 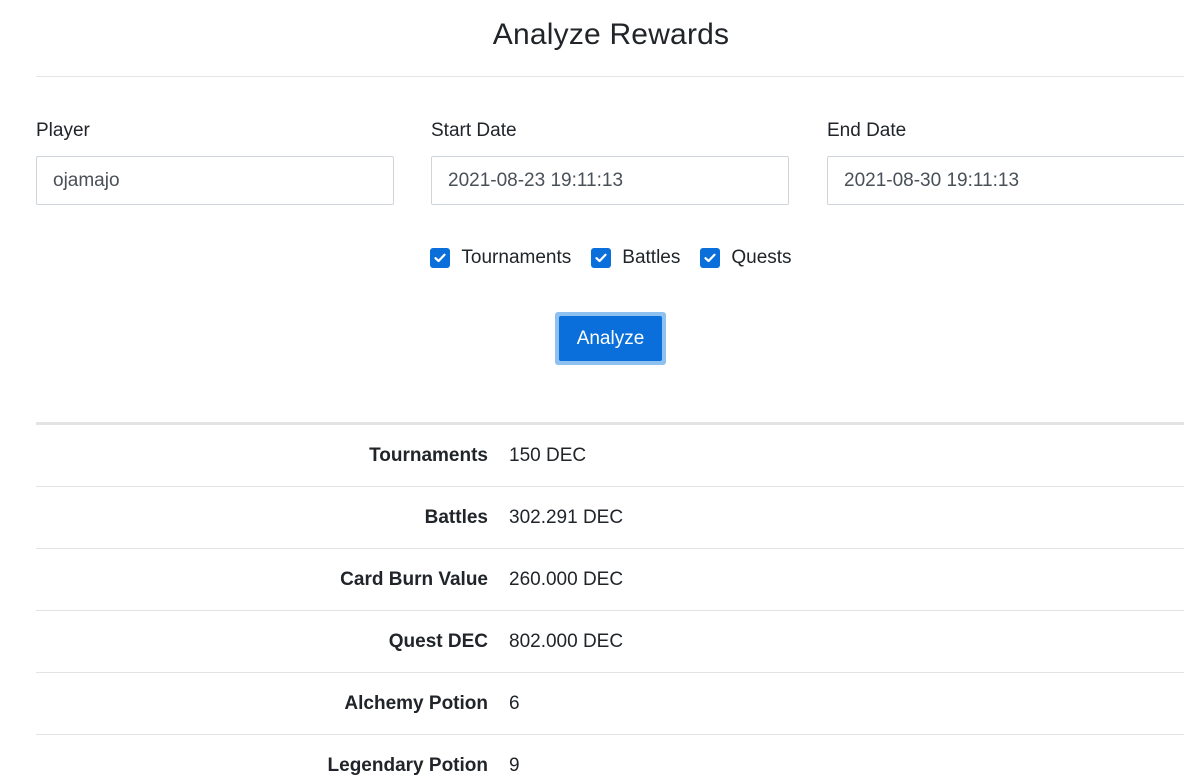 I want to click on quests-checkbox-label: Quests, so click(x=761, y=258).